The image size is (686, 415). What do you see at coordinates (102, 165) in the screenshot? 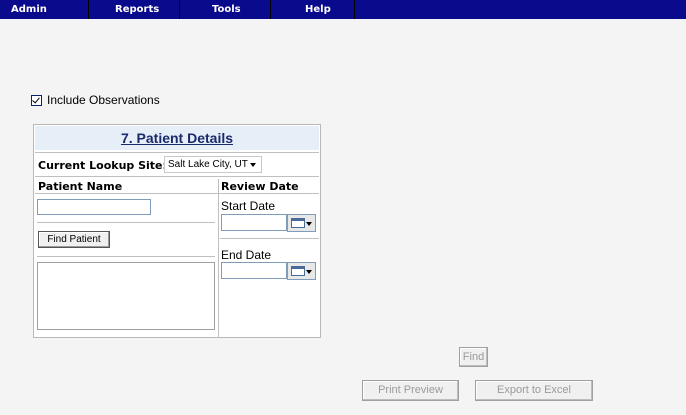
I see `lookup-site-label: Current Lookup Site:` at bounding box center [102, 165].